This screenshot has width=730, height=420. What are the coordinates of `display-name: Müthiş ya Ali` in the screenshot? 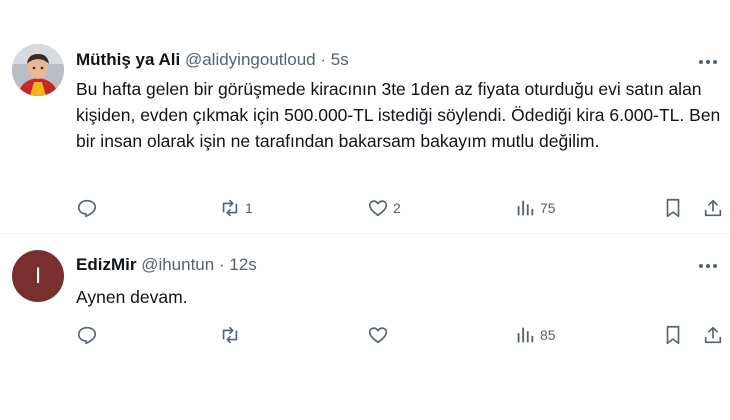 It's located at (128, 59).